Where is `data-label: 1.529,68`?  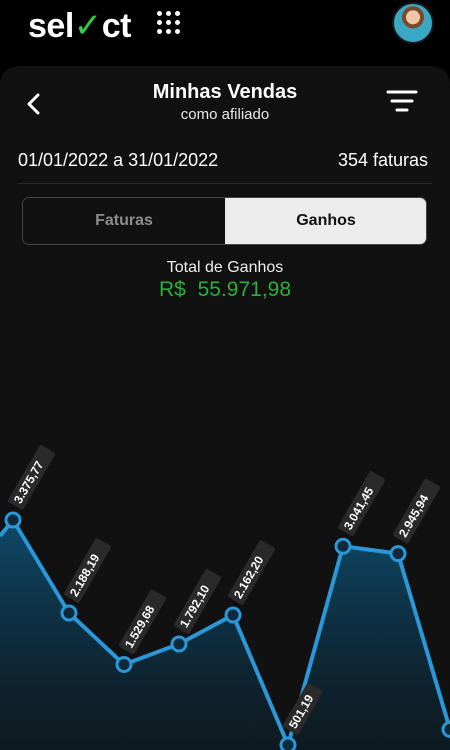 data-label: 1.529,68 is located at coordinates (142, 622).